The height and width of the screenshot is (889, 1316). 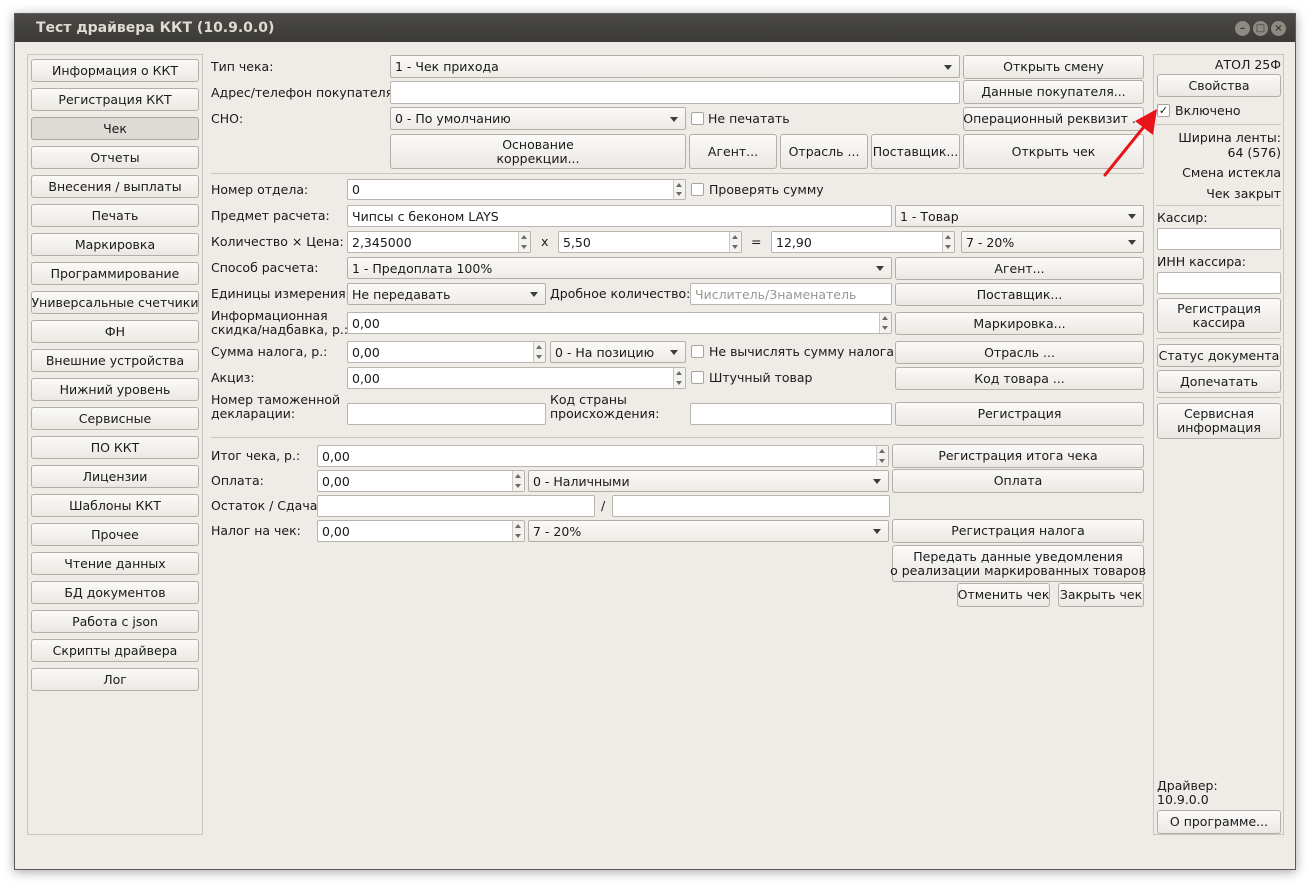 What do you see at coordinates (115, 215) in the screenshot?
I see `sidebar-item: Печать` at bounding box center [115, 215].